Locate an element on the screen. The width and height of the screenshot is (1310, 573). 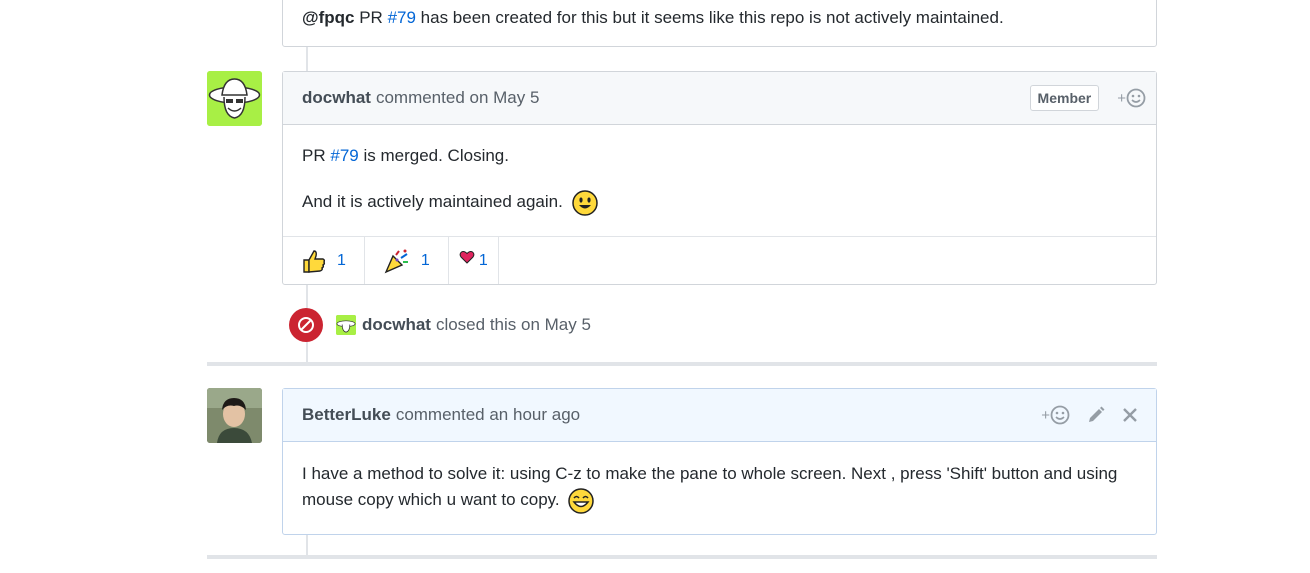
comment-timestamp: commented an hour ago is located at coordinates (488, 415).